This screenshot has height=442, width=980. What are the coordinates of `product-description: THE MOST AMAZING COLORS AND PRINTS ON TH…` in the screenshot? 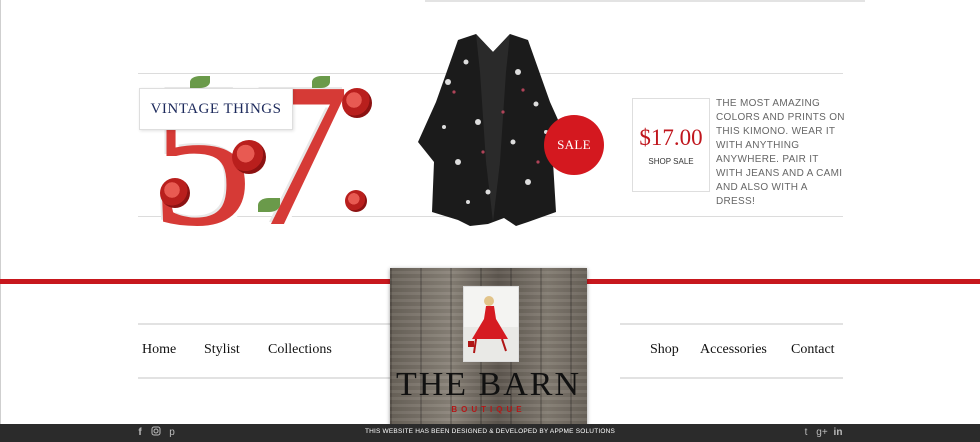 It's located at (780, 152).